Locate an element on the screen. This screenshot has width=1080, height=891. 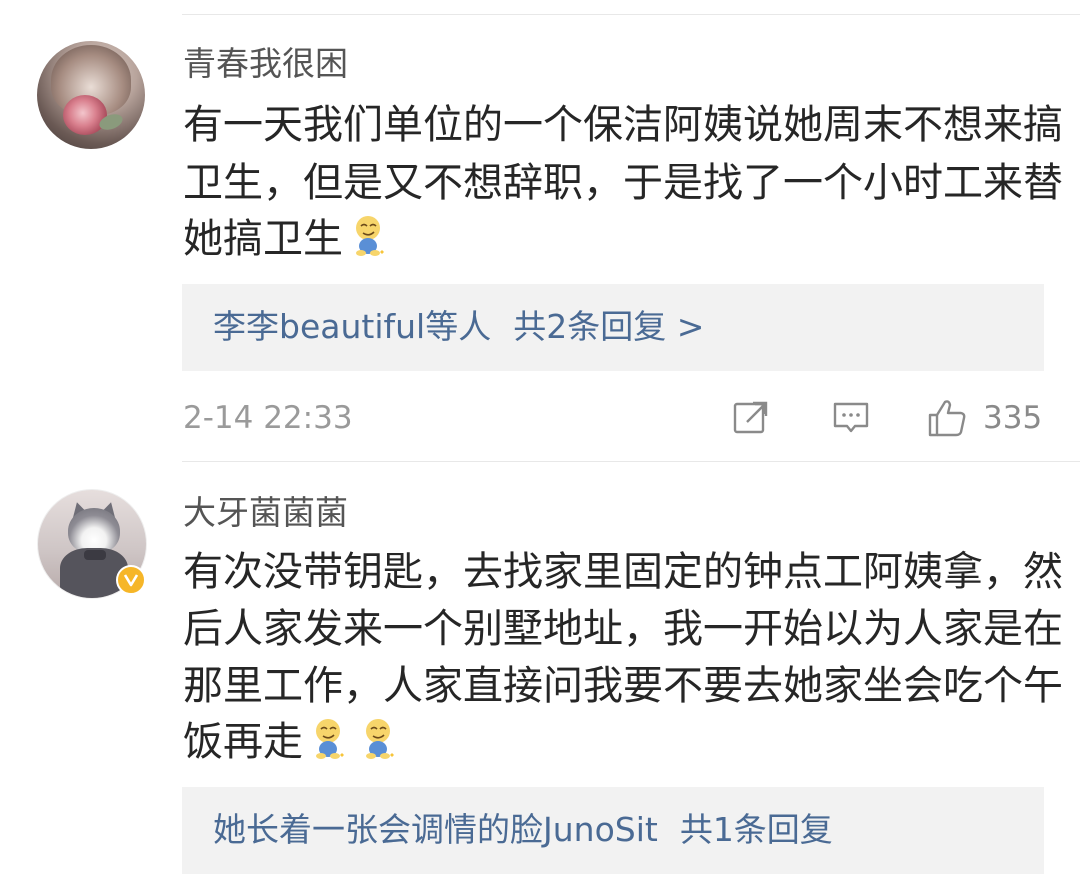
timestamp: 2-14 22:33 is located at coordinates (268, 418).